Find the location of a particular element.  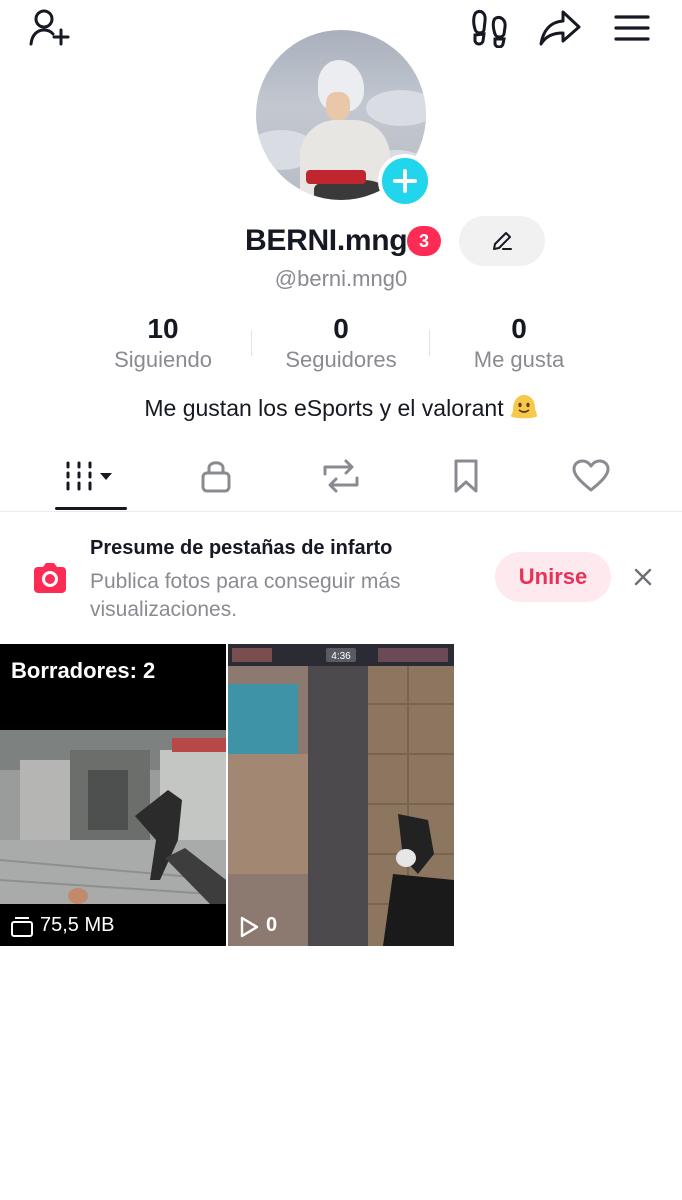

tab-reposts is located at coordinates (341, 476).